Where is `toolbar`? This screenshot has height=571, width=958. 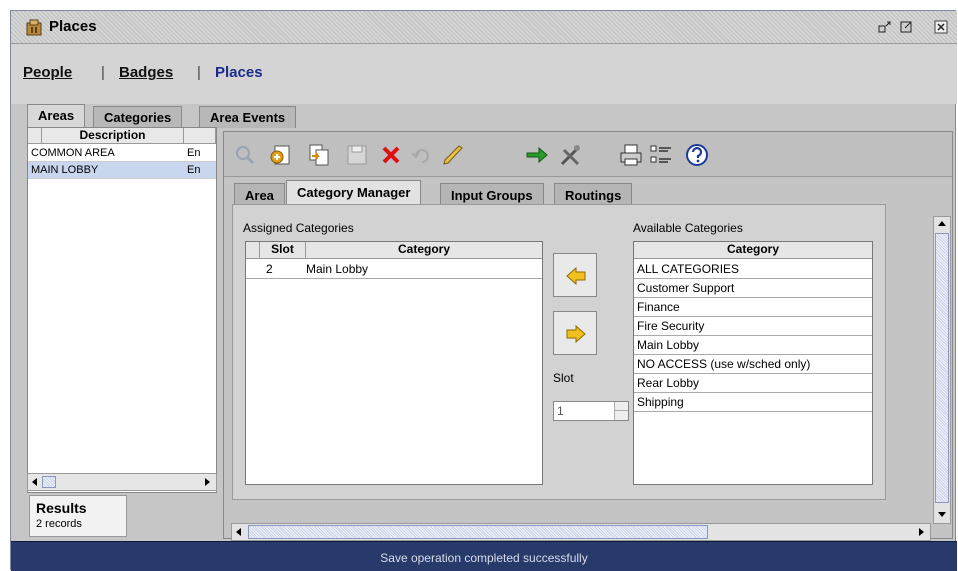
toolbar is located at coordinates (588, 154).